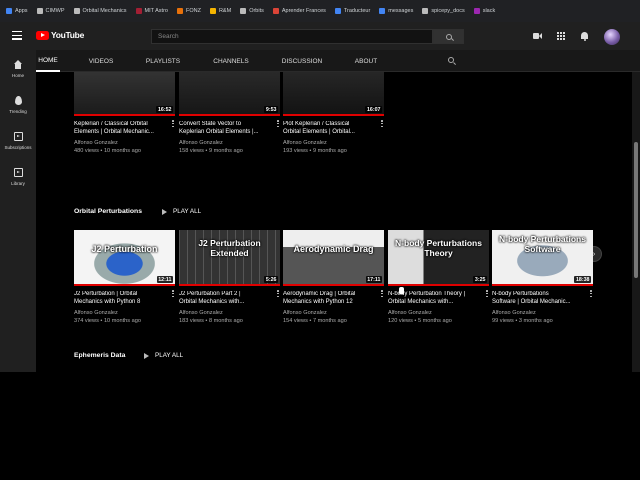 This screenshot has height=480, width=640. What do you see at coordinates (302, 61) in the screenshot?
I see `tab-discussion: DISCUSSION` at bounding box center [302, 61].